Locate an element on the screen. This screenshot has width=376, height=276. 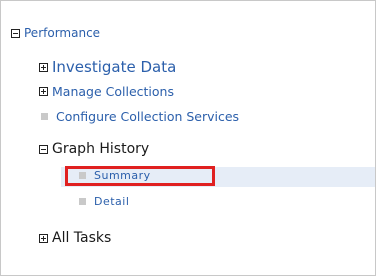
tree-node-detail: Detail is located at coordinates (104, 201).